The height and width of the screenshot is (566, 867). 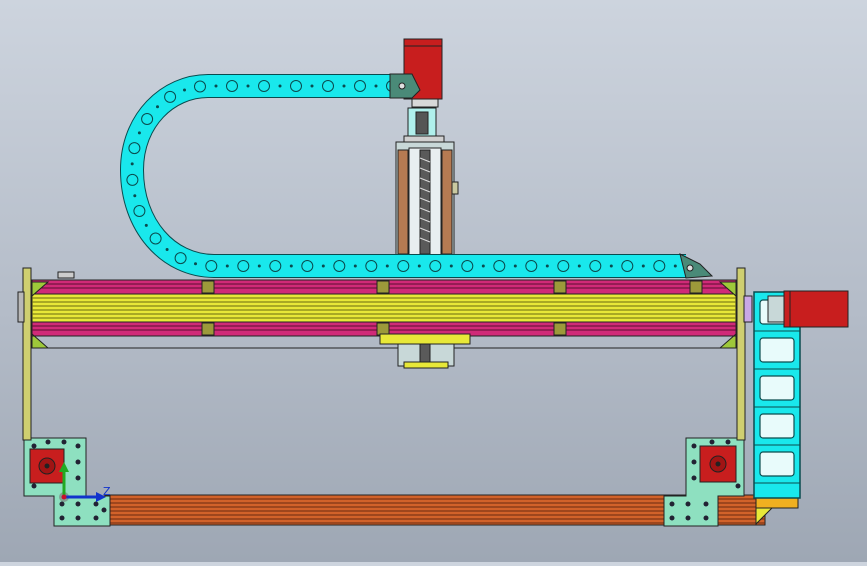 What do you see at coordinates (744, 354) in the screenshot?
I see `right-side-post` at bounding box center [744, 354].